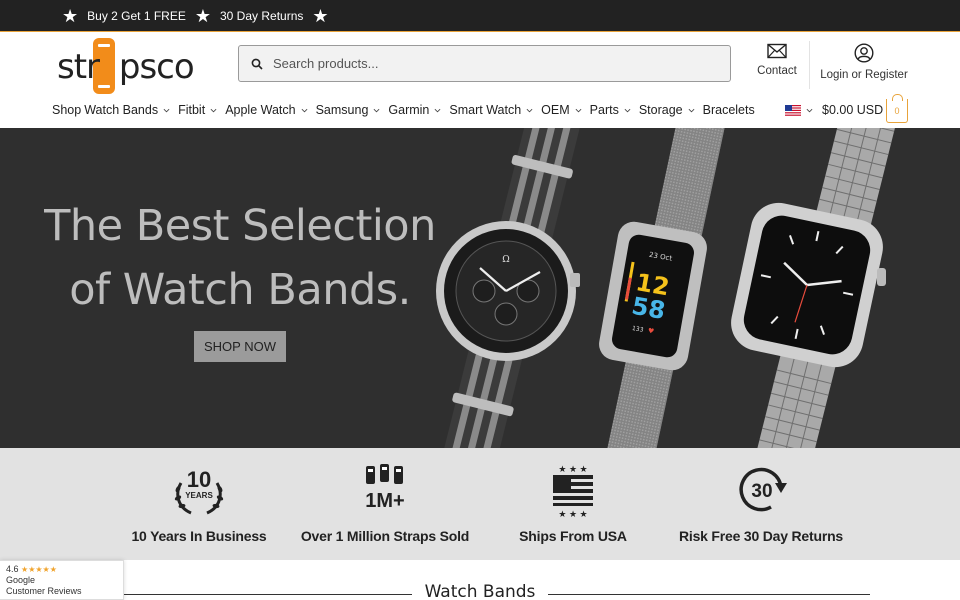 This screenshot has height=600, width=960. What do you see at coordinates (491, 110) in the screenshot?
I see `nav-item-smart-watch: Smart Watch` at bounding box center [491, 110].